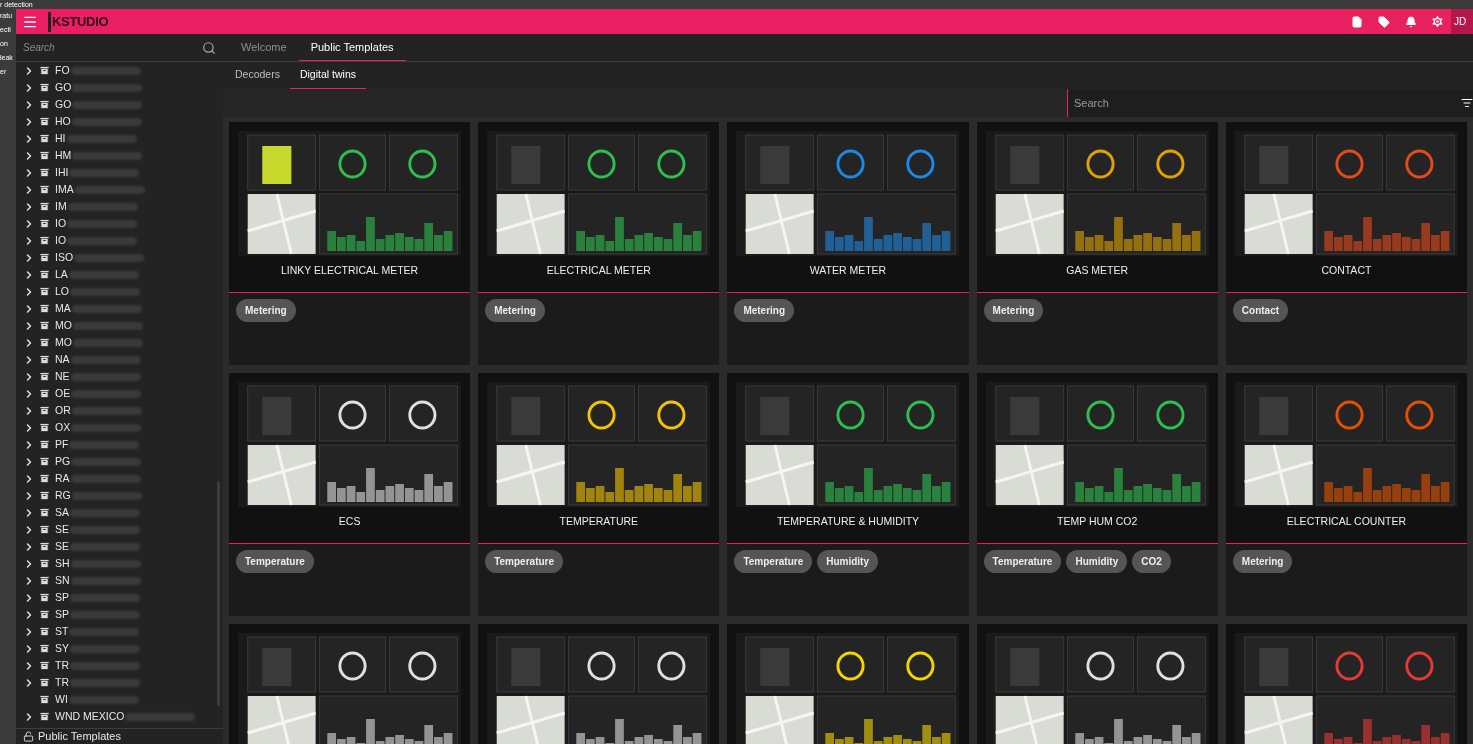 The width and height of the screenshot is (1473, 744). Describe the element at coordinates (62, 665) in the screenshot. I see `tree-item-label: TR` at that location.